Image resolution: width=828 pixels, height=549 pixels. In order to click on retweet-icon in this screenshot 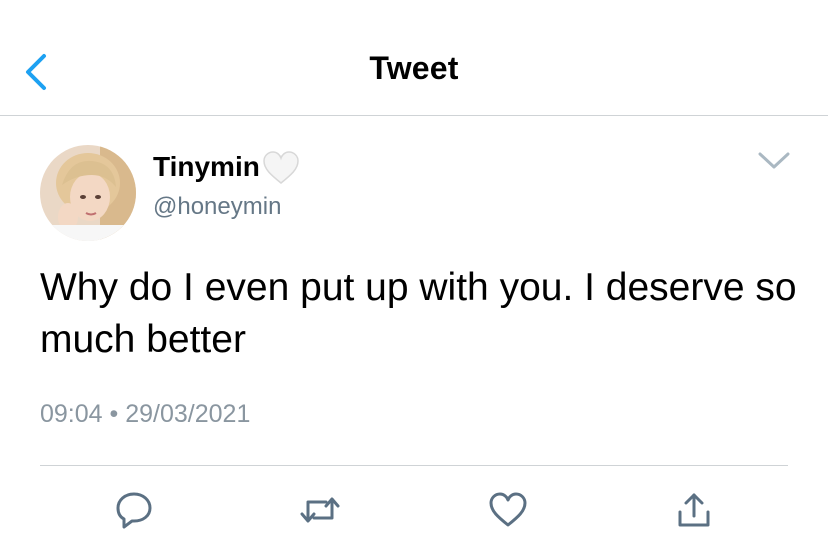, I will do `click(320, 510)`.